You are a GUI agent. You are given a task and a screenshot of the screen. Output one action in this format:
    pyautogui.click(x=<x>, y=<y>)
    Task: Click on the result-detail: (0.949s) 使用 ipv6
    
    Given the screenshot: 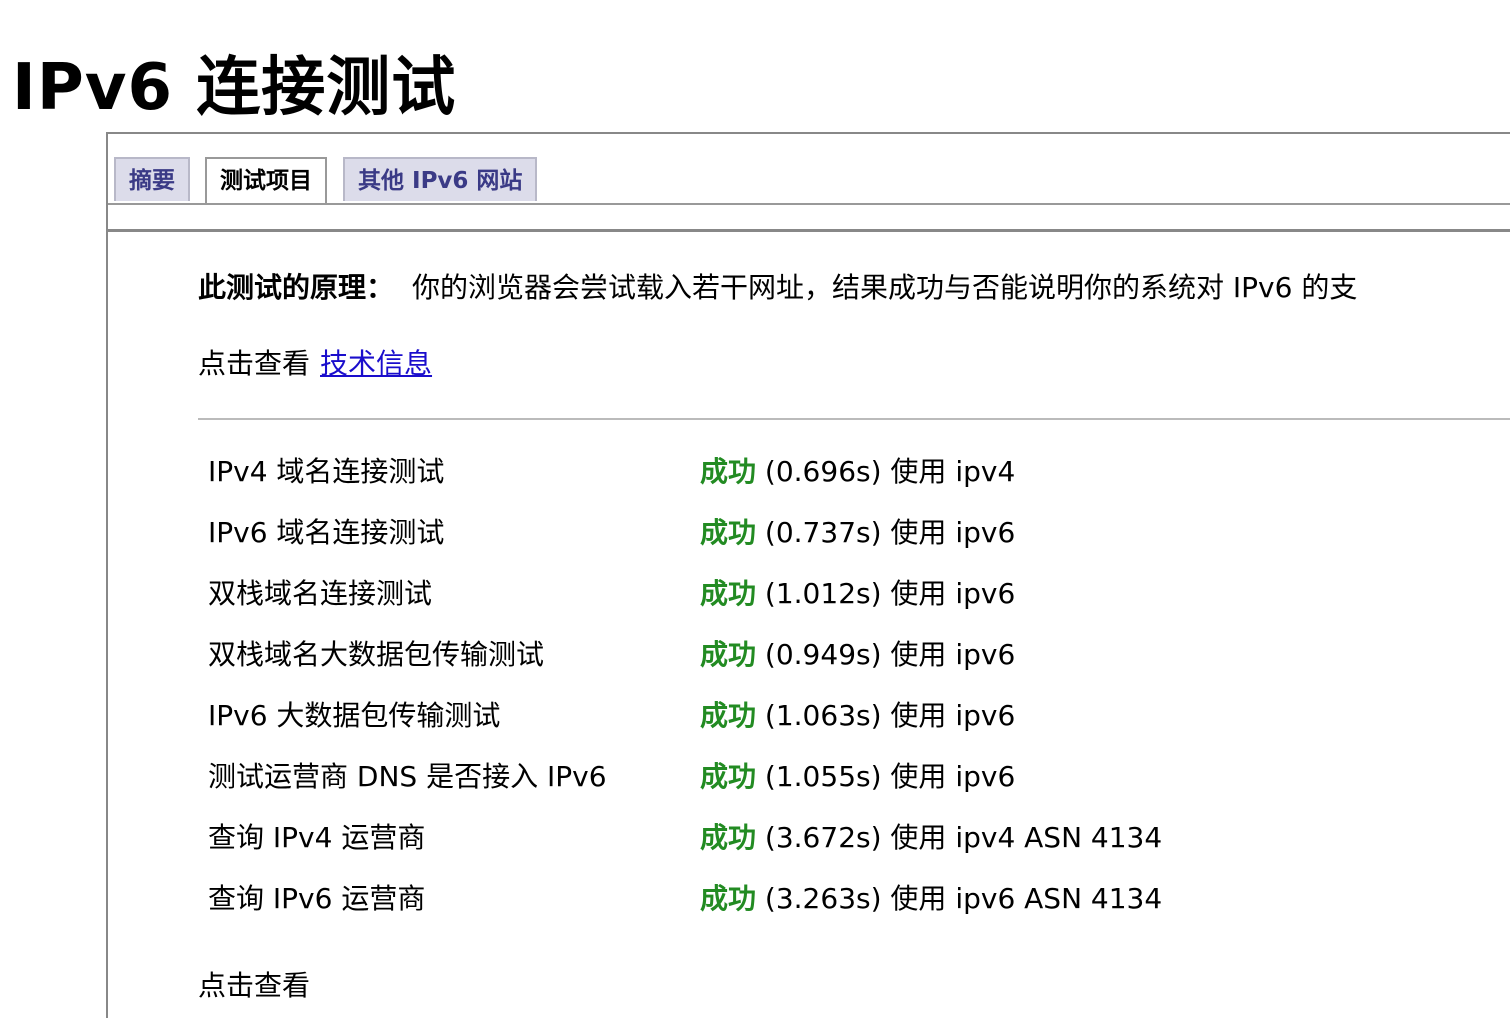 What is the action you would take?
    pyautogui.click(x=890, y=654)
    